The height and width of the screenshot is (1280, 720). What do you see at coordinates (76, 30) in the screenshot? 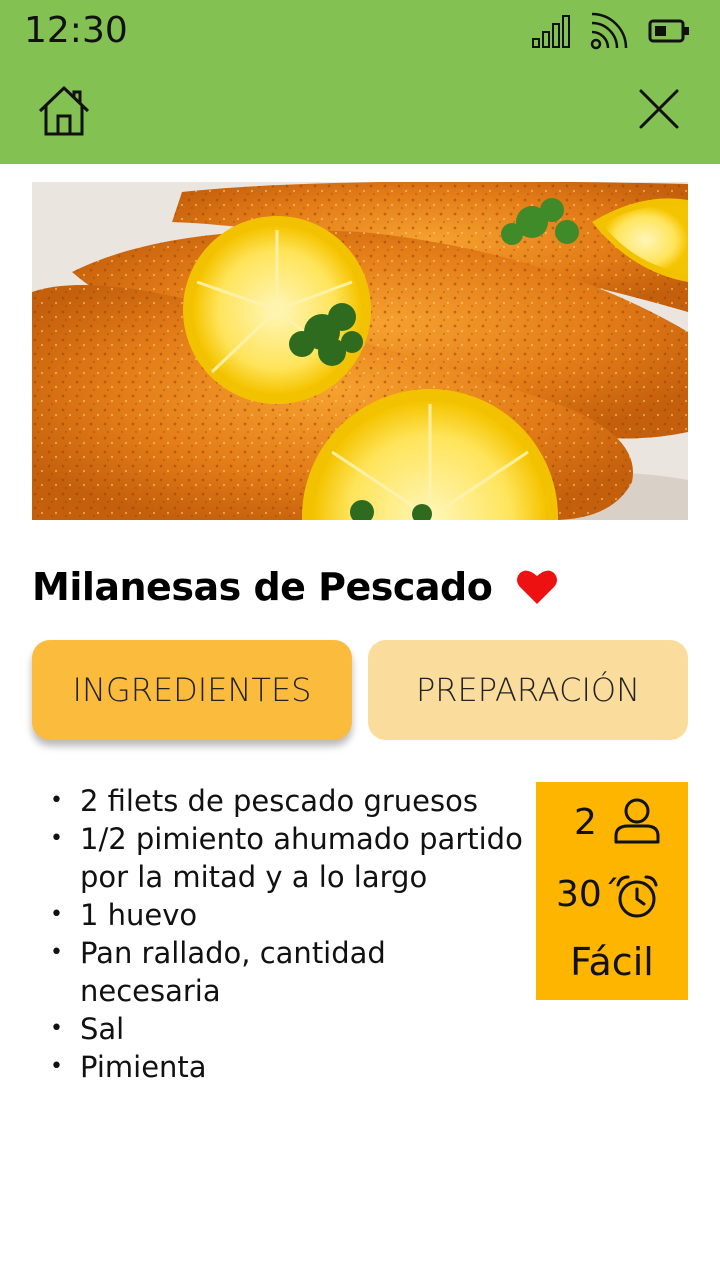
I see `status-time: 12:30` at bounding box center [76, 30].